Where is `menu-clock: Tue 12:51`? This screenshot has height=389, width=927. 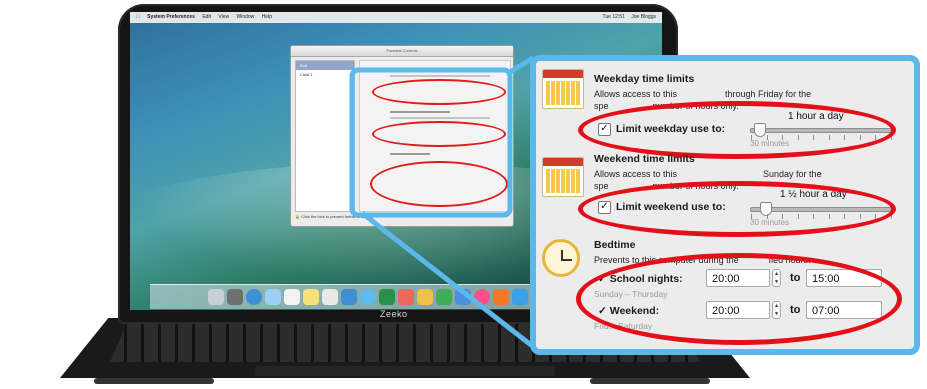
menu-clock: Tue 12:51 is located at coordinates (614, 17).